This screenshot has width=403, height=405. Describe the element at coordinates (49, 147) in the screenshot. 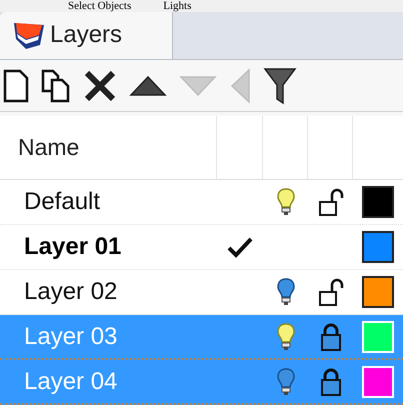

I see `column-header: Name` at that location.